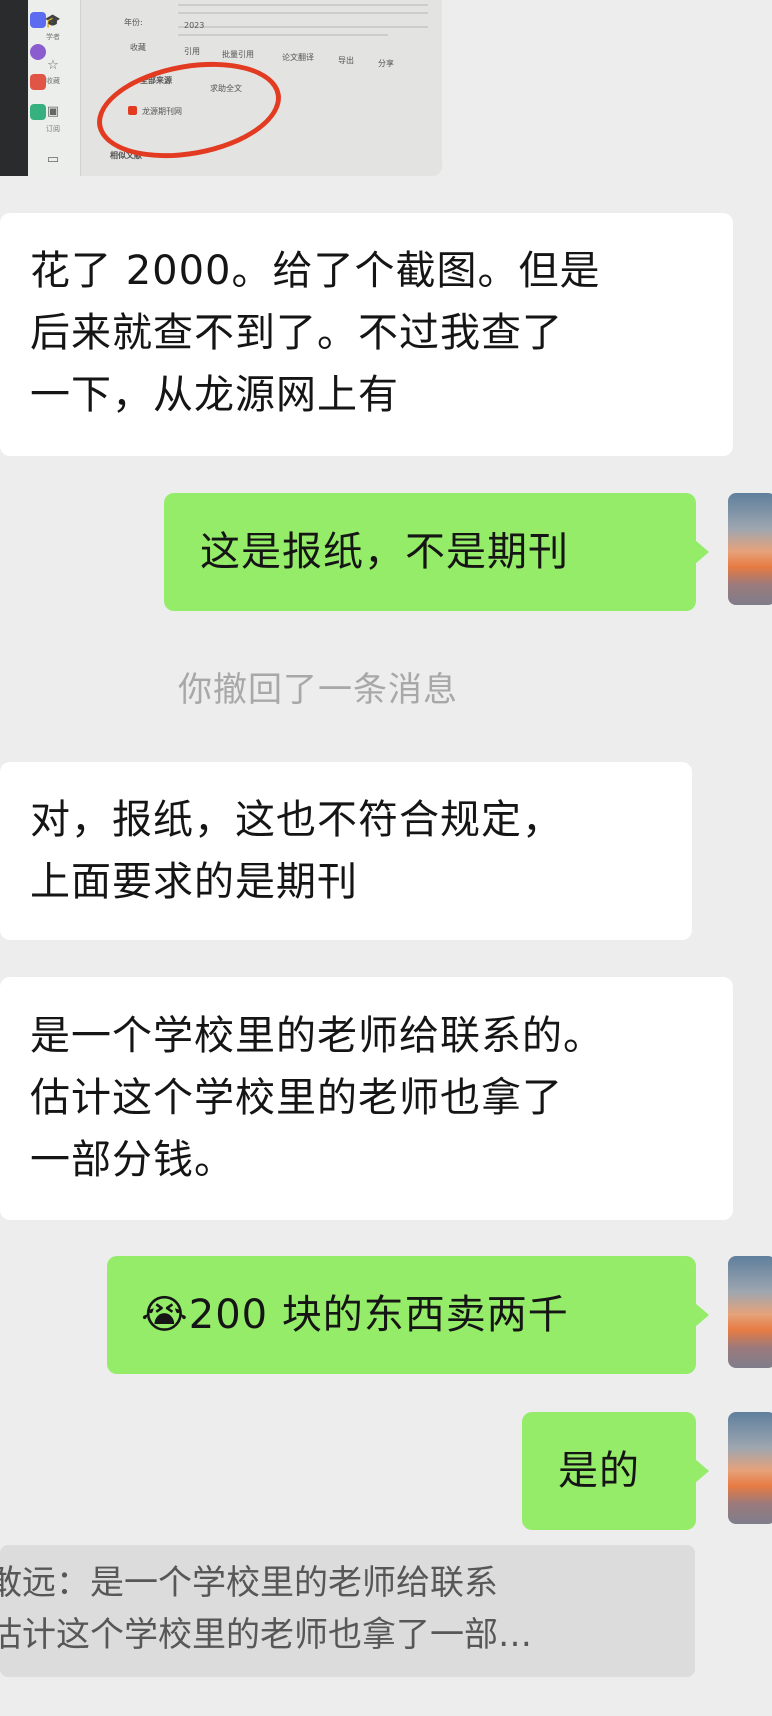 This screenshot has height=1716, width=772. Describe the element at coordinates (346, 851) in the screenshot. I see `message-bubble-received: 对，报纸，这也不符合规定， 上面要求的是期刊` at that location.